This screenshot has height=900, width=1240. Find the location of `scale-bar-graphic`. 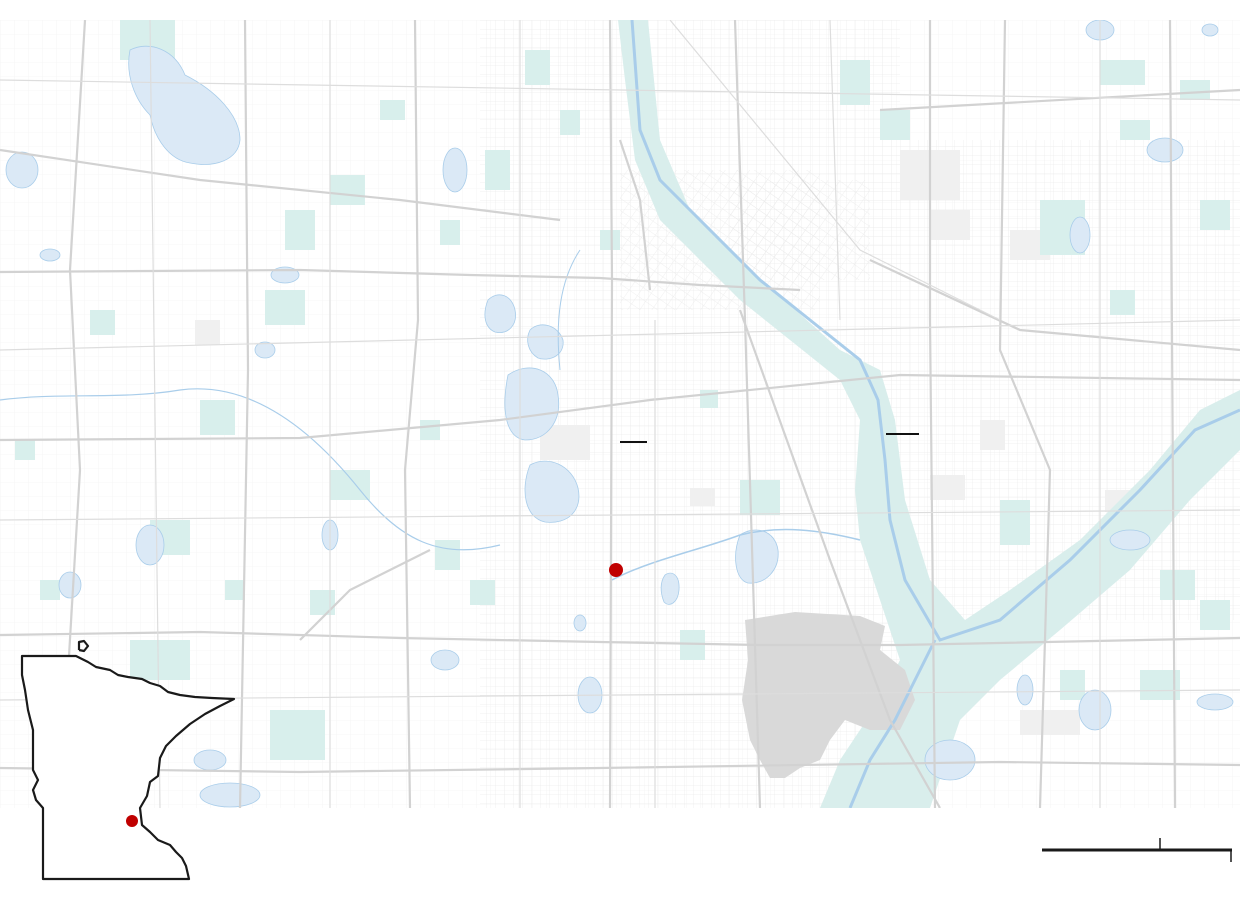

scale-bar-graphic is located at coordinates (1137, 850).